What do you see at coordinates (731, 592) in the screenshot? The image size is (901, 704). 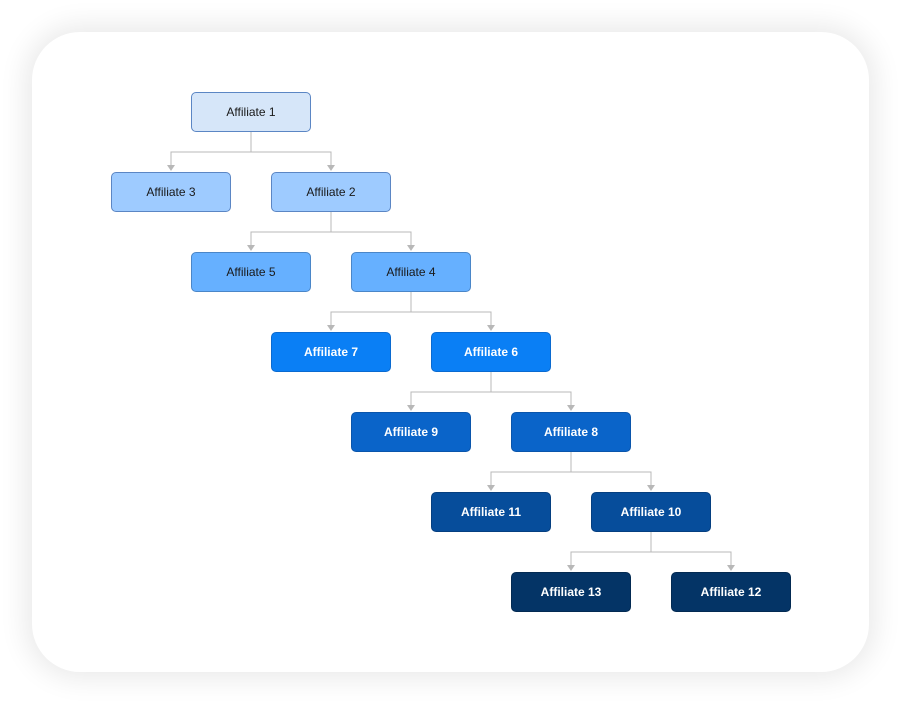 I see `node-affiliate-12: Affiliate 12` at bounding box center [731, 592].